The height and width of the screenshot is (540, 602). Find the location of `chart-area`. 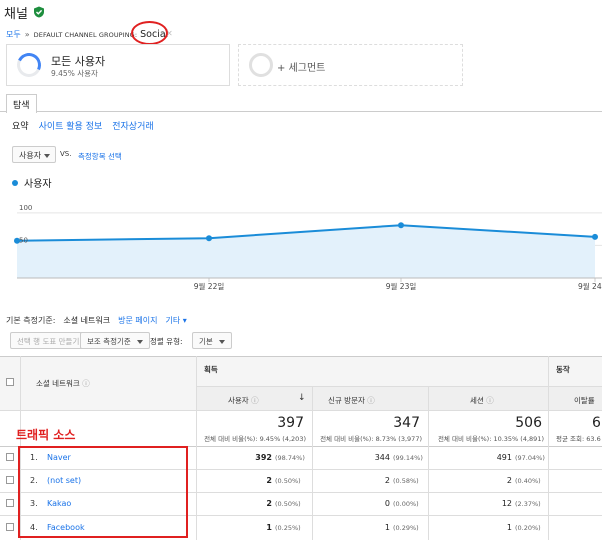

chart-area is located at coordinates (306, 251).